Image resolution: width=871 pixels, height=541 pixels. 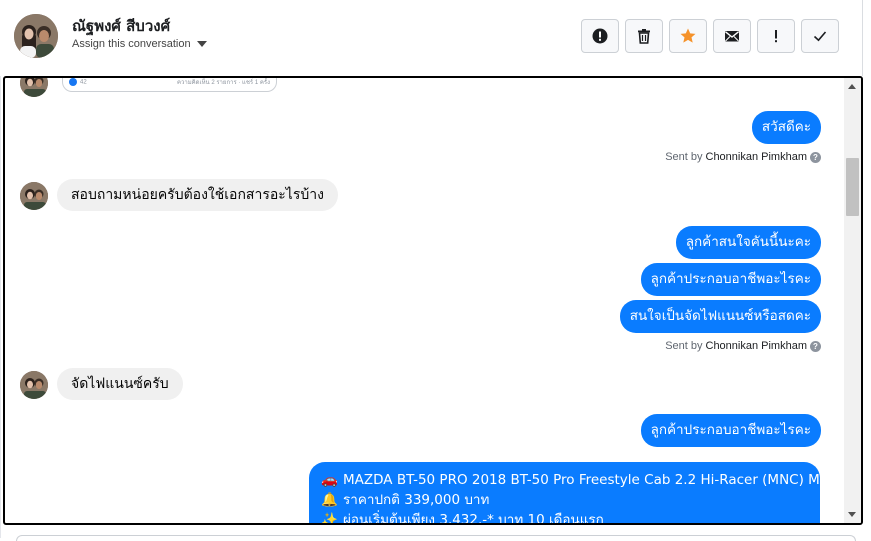 I want to click on spam-button, so click(x=600, y=36).